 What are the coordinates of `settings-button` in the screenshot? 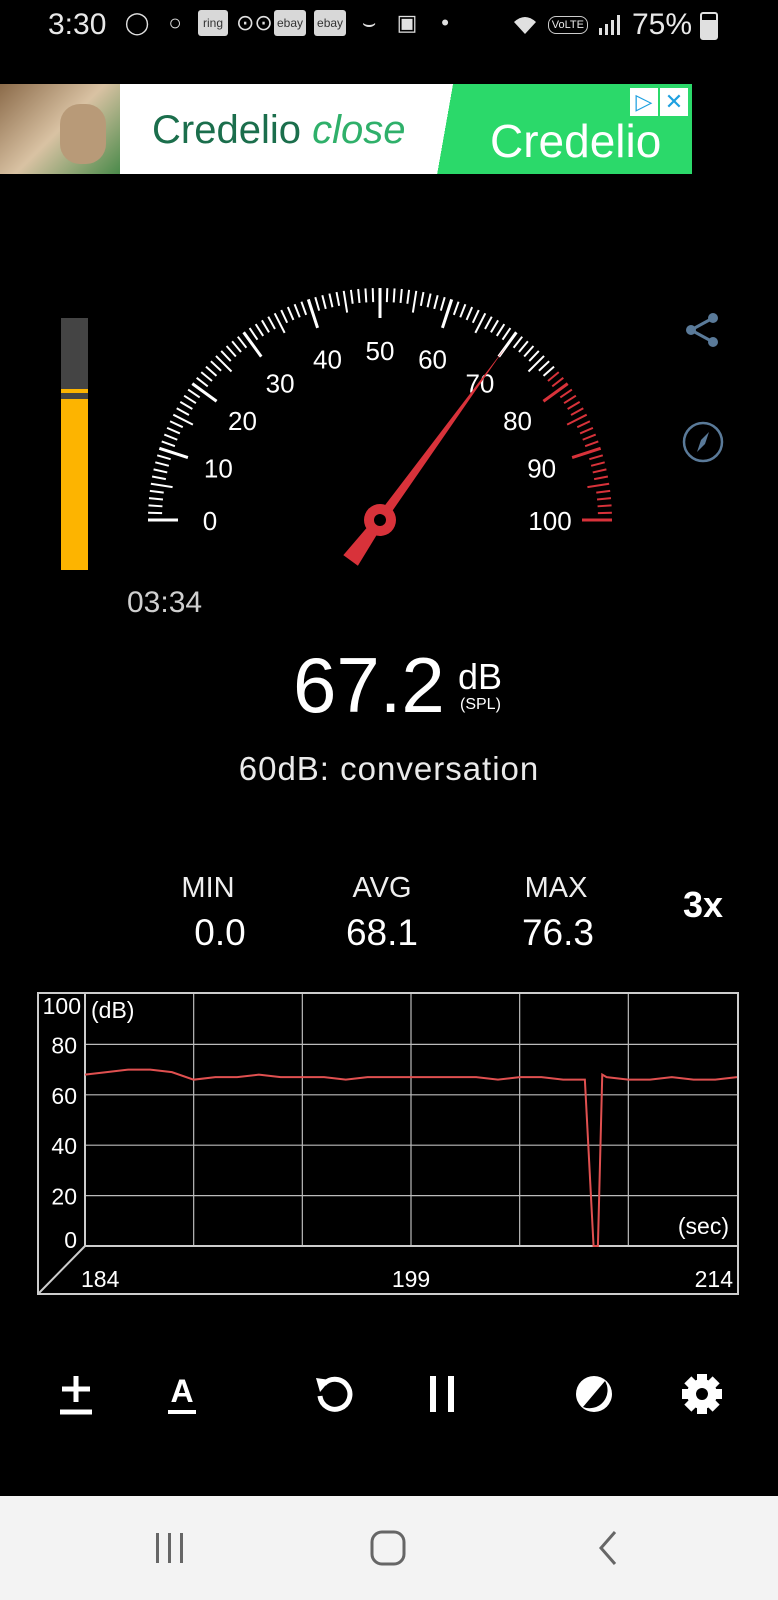 It's located at (702, 1394).